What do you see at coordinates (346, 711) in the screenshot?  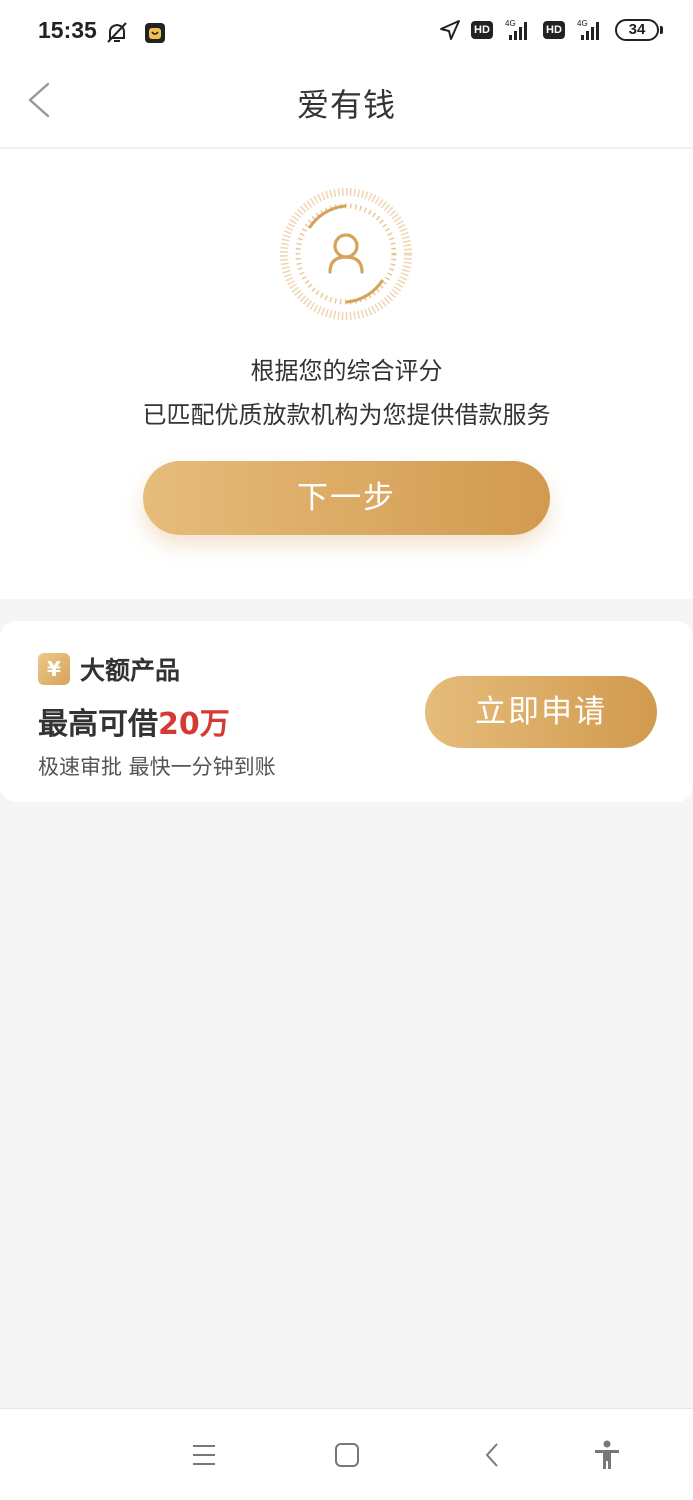 I see `product-card: ¥ 大额产品 最高可借20万 极速审批 最快一分钟到账 立即申请` at bounding box center [346, 711].